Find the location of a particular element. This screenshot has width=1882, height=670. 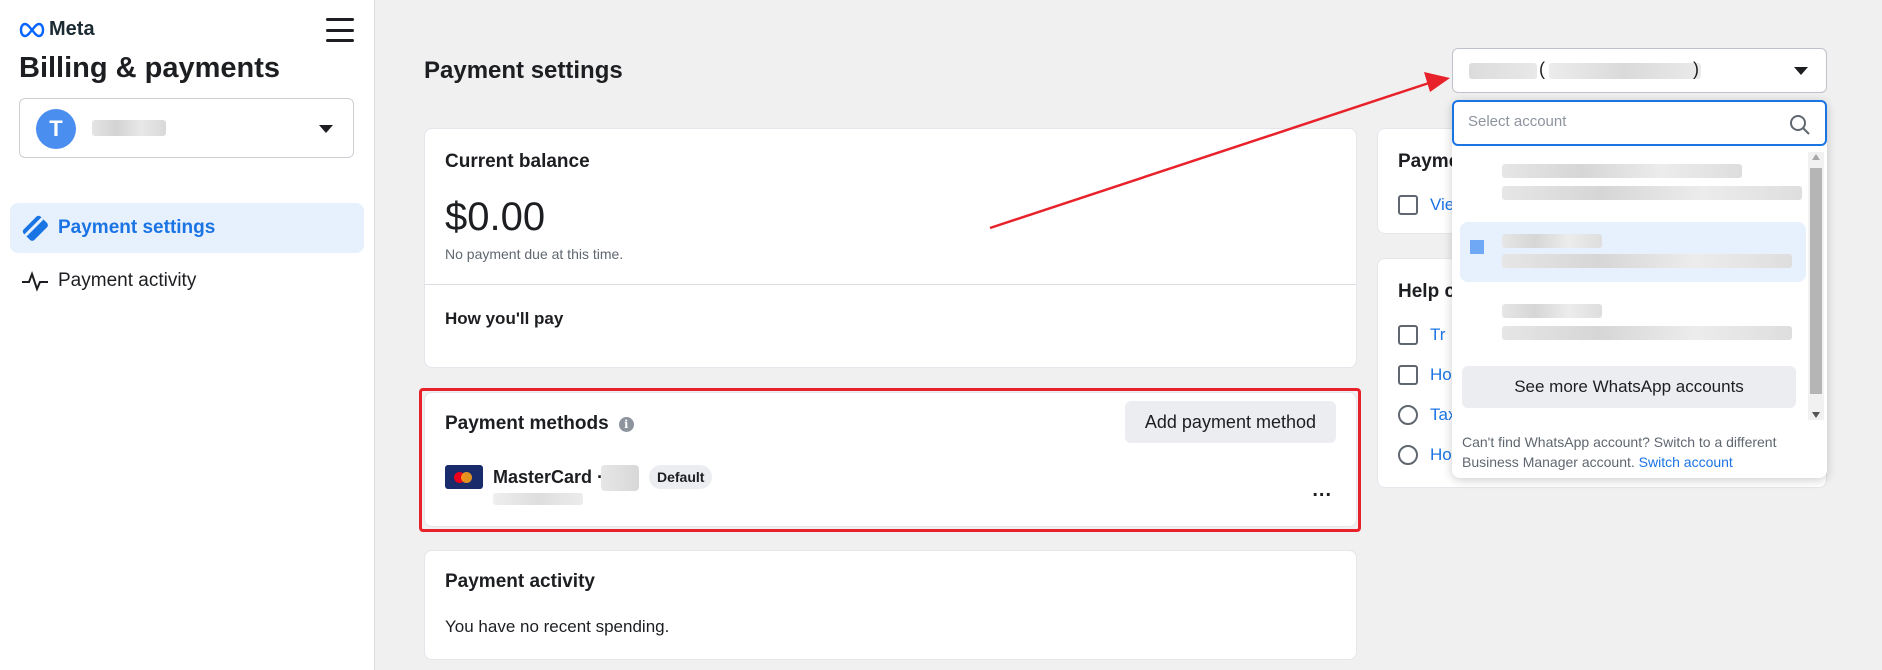

sidebar-item-label: Payment activity is located at coordinates (127, 280).